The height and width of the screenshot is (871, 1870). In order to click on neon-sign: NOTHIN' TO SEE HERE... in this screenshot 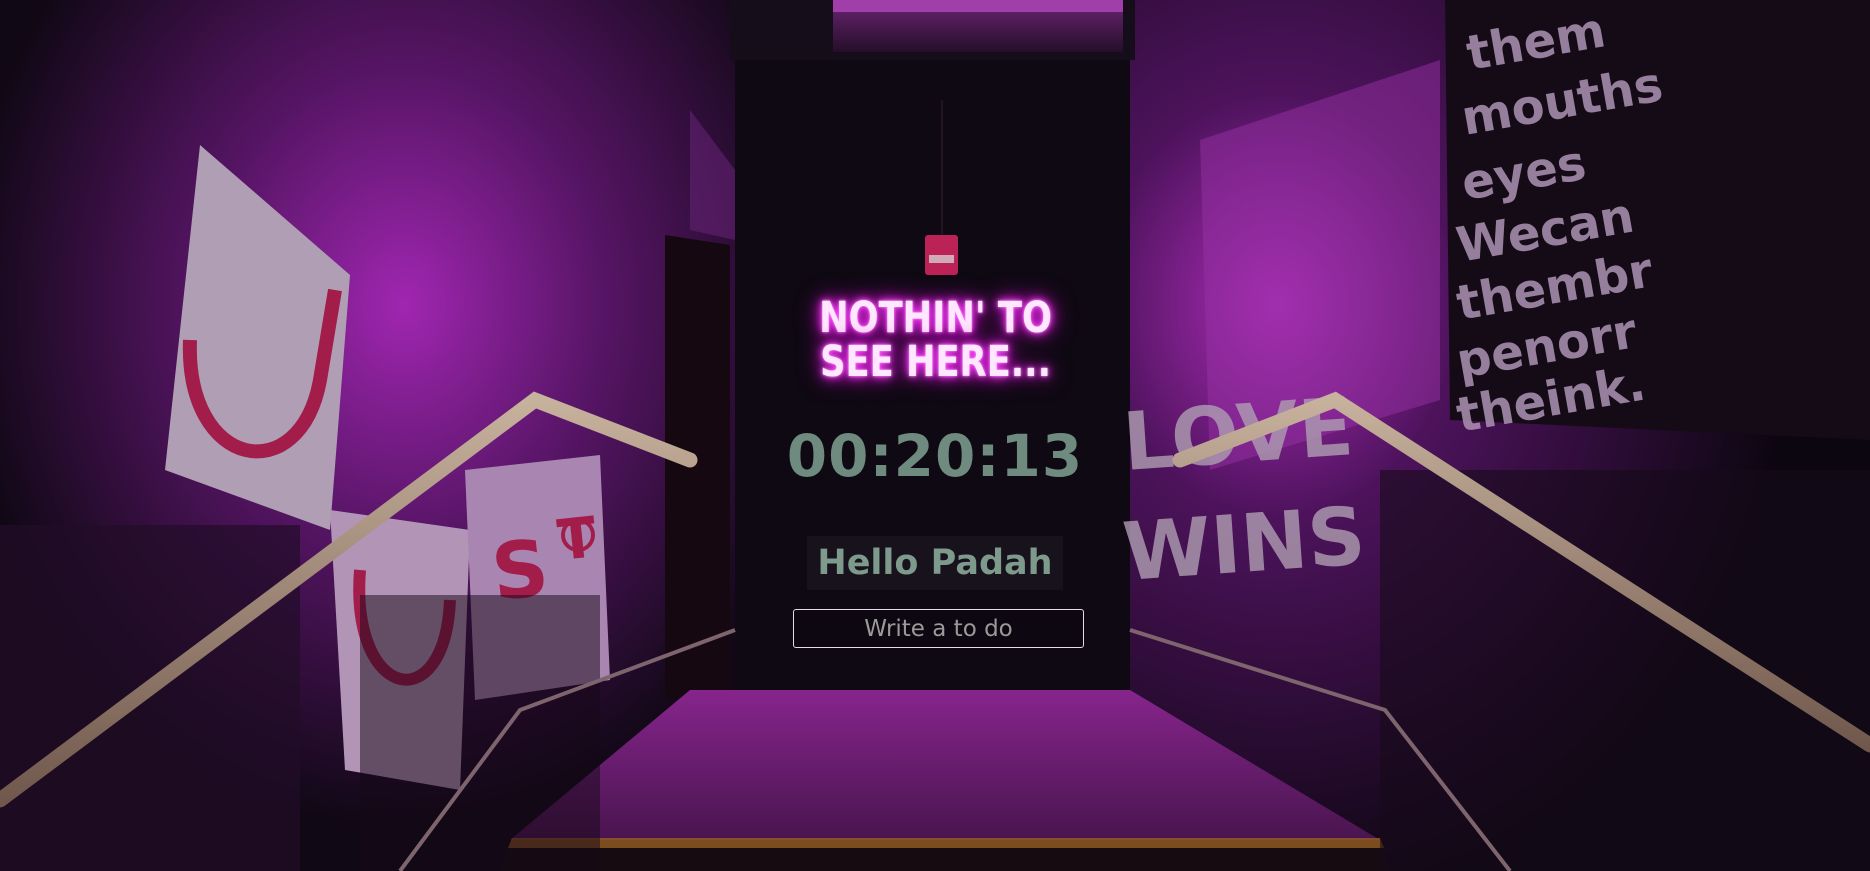, I will do `click(935, 340)`.